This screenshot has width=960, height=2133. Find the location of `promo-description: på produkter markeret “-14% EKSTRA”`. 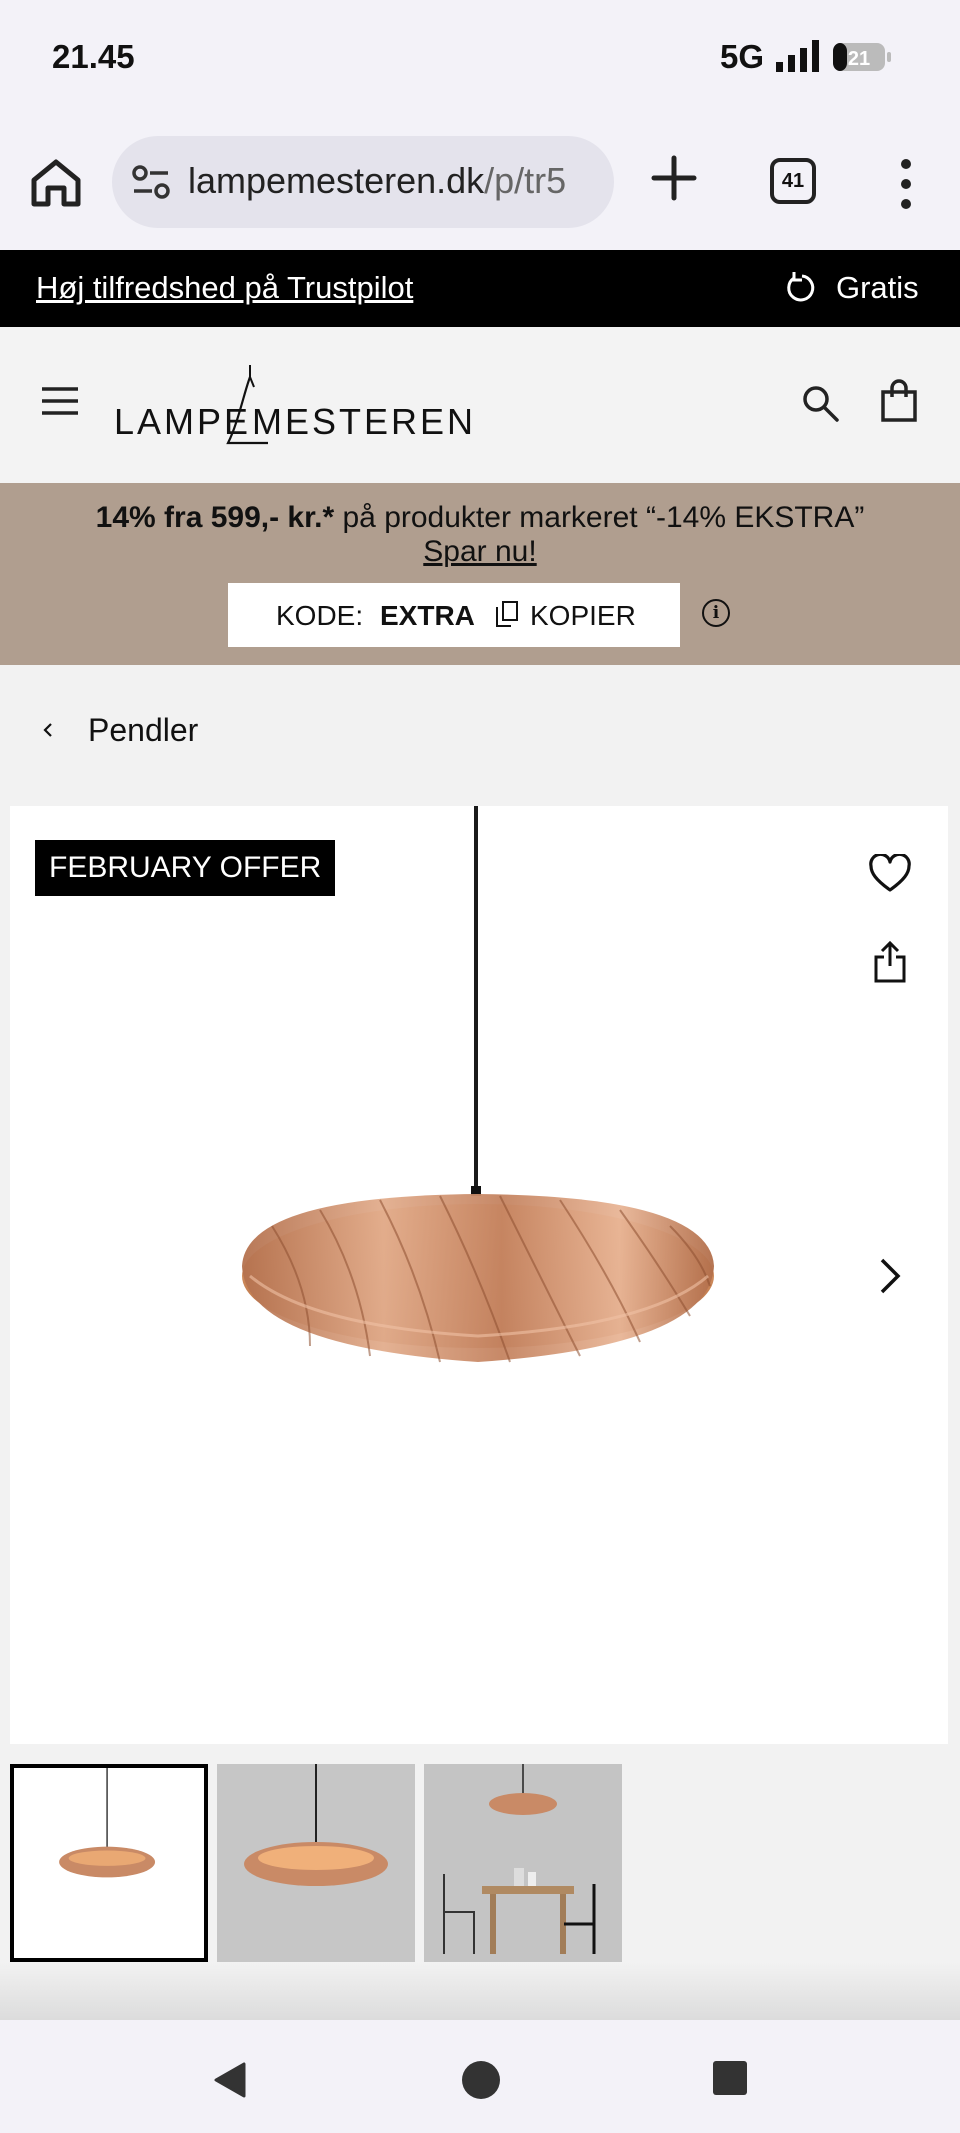

promo-description: på produkter markeret “-14% EKSTRA” is located at coordinates (599, 517).